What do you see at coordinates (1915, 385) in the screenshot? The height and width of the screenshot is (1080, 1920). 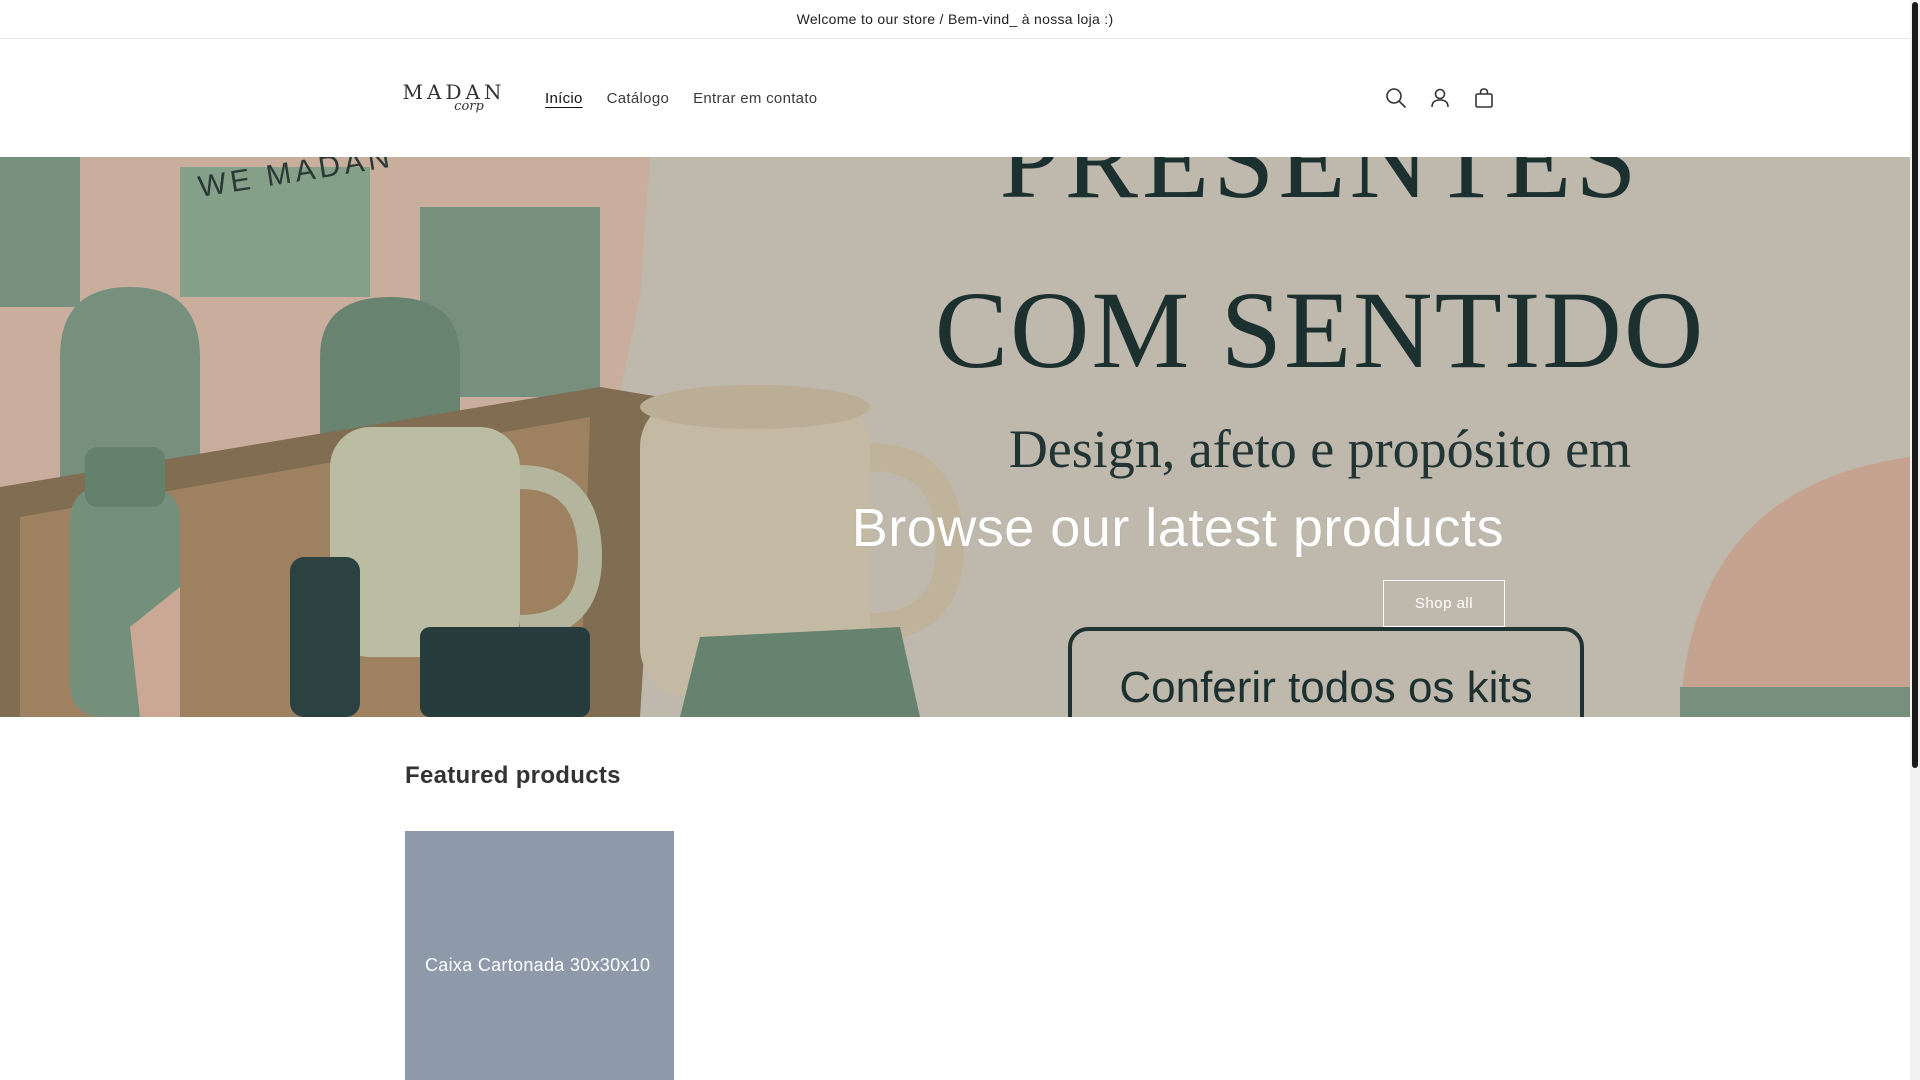 I see `scrollbar-thumb` at bounding box center [1915, 385].